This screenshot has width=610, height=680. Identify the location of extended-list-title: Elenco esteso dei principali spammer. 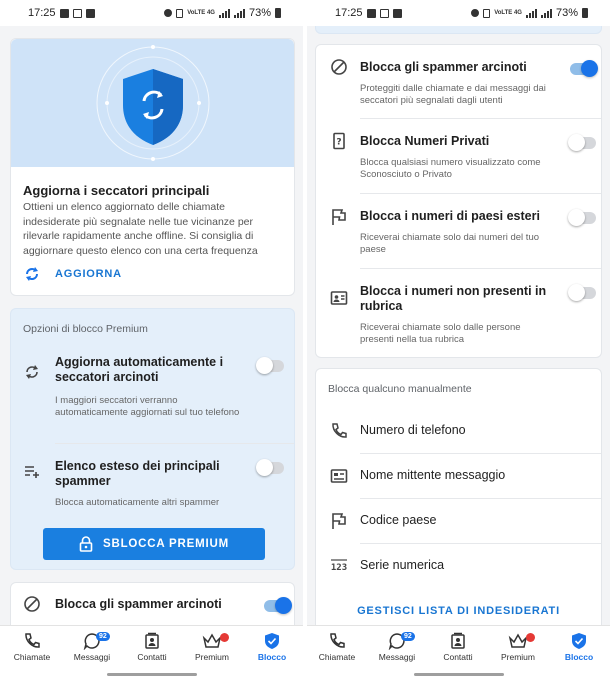
(137, 473).